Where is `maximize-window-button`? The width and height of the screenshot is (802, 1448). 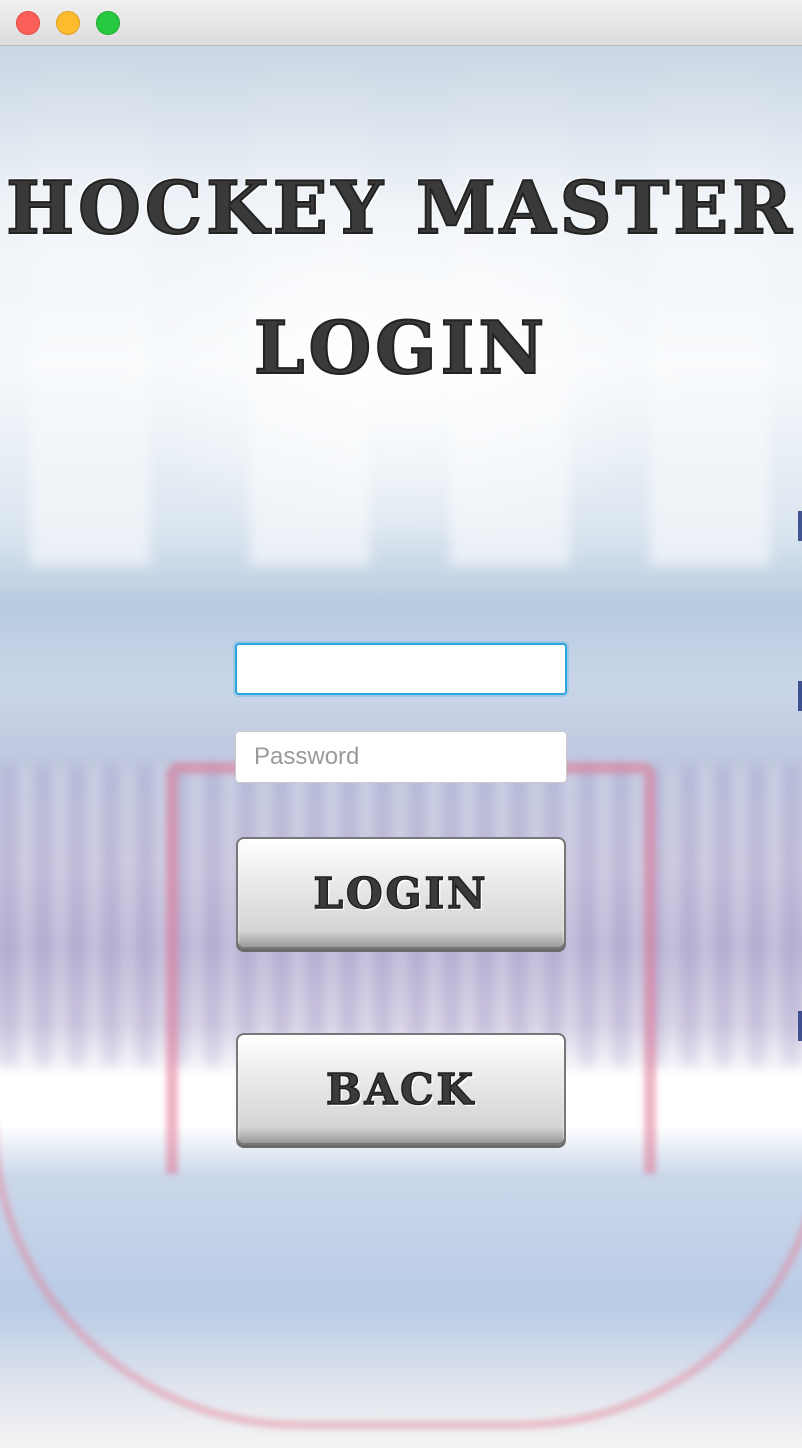
maximize-window-button is located at coordinates (108, 23).